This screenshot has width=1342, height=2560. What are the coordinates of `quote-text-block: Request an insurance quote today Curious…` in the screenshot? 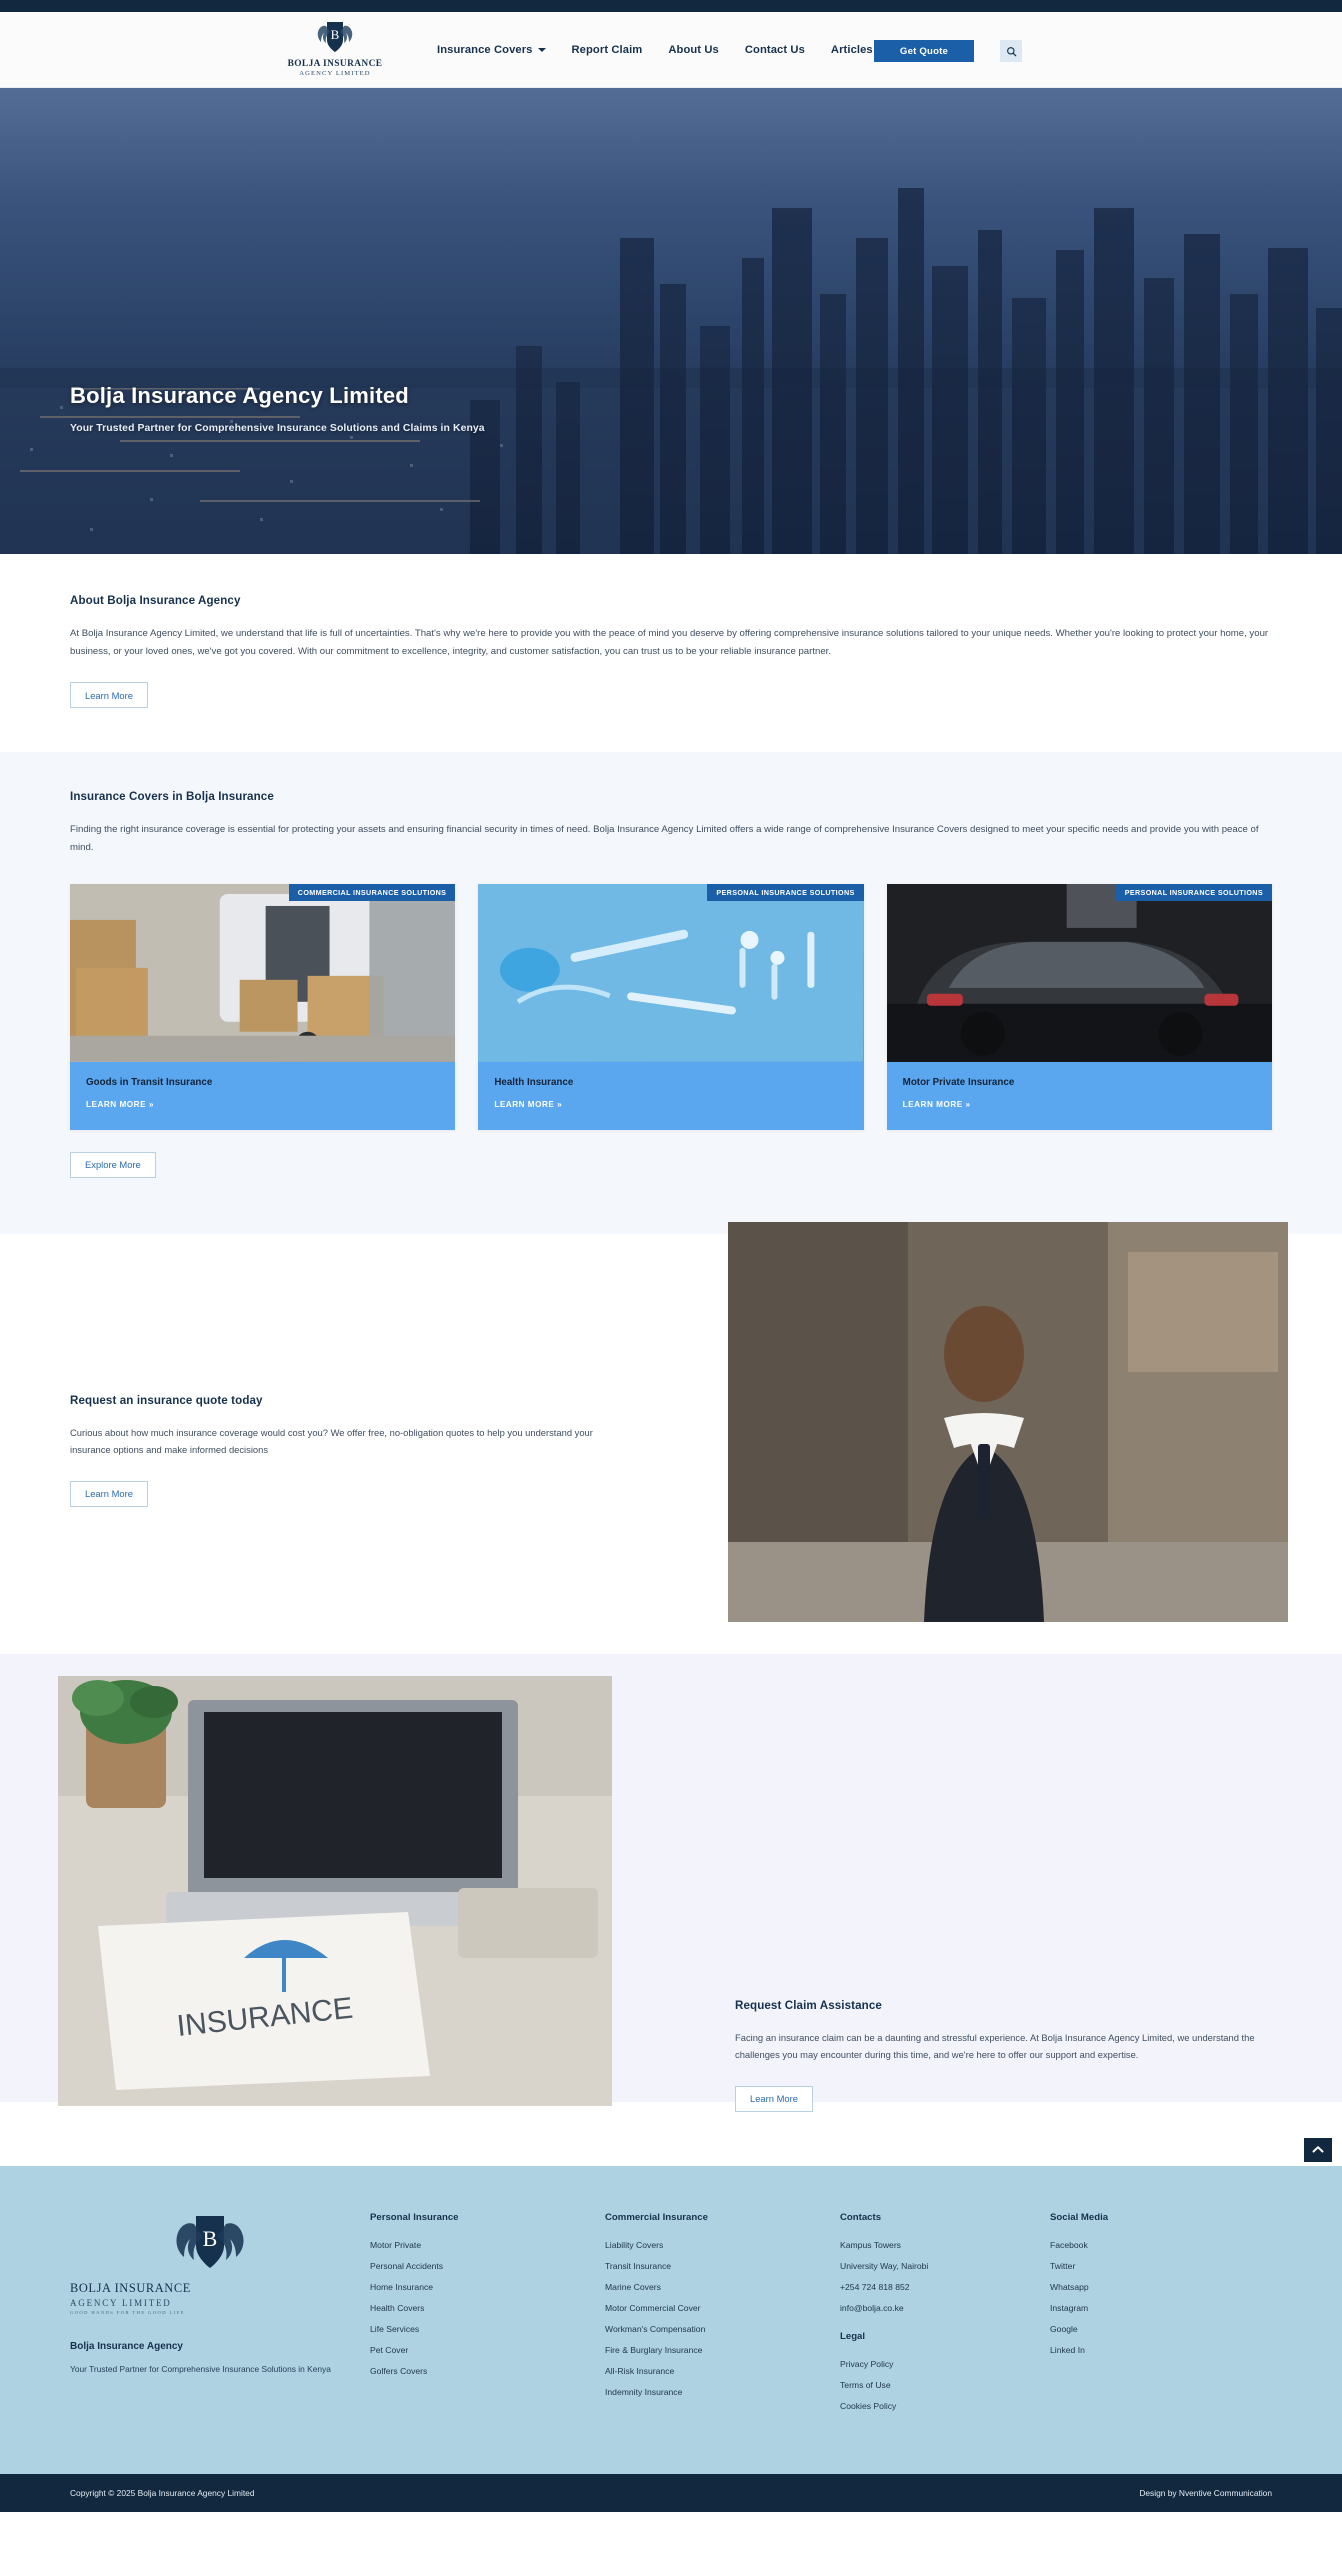 It's located at (340, 1450).